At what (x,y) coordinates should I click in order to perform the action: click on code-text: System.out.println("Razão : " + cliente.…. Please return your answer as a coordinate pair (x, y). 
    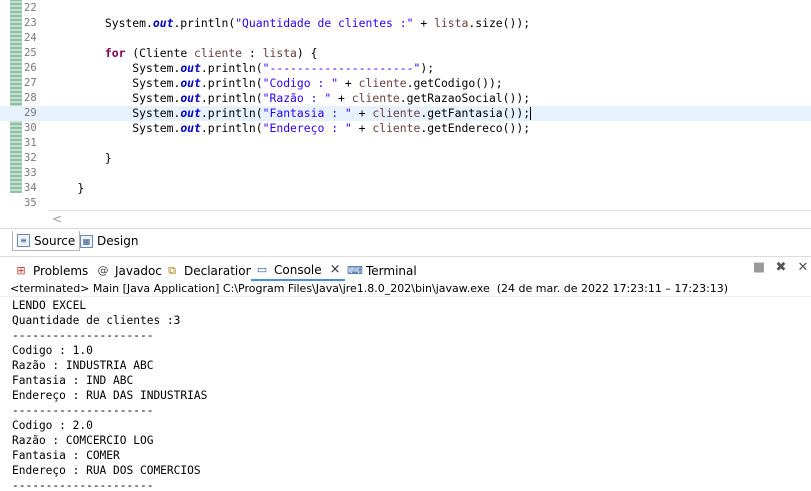
    Looking at the image, I should click on (290, 98).